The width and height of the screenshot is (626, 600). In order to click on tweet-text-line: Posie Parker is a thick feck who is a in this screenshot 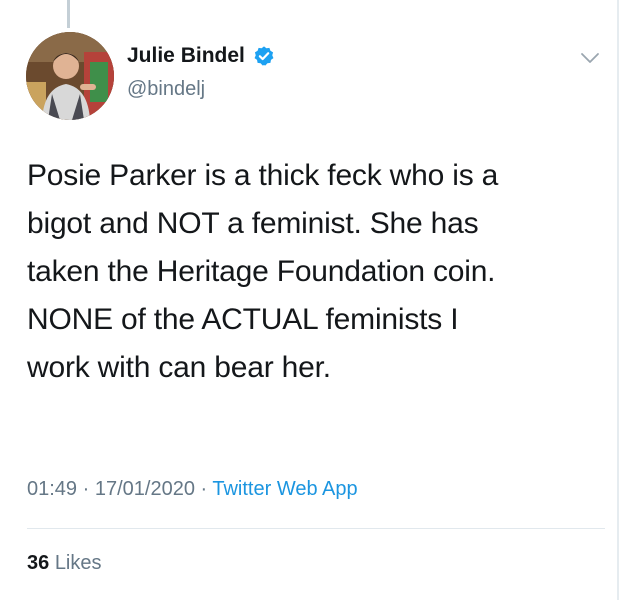, I will do `click(263, 175)`.